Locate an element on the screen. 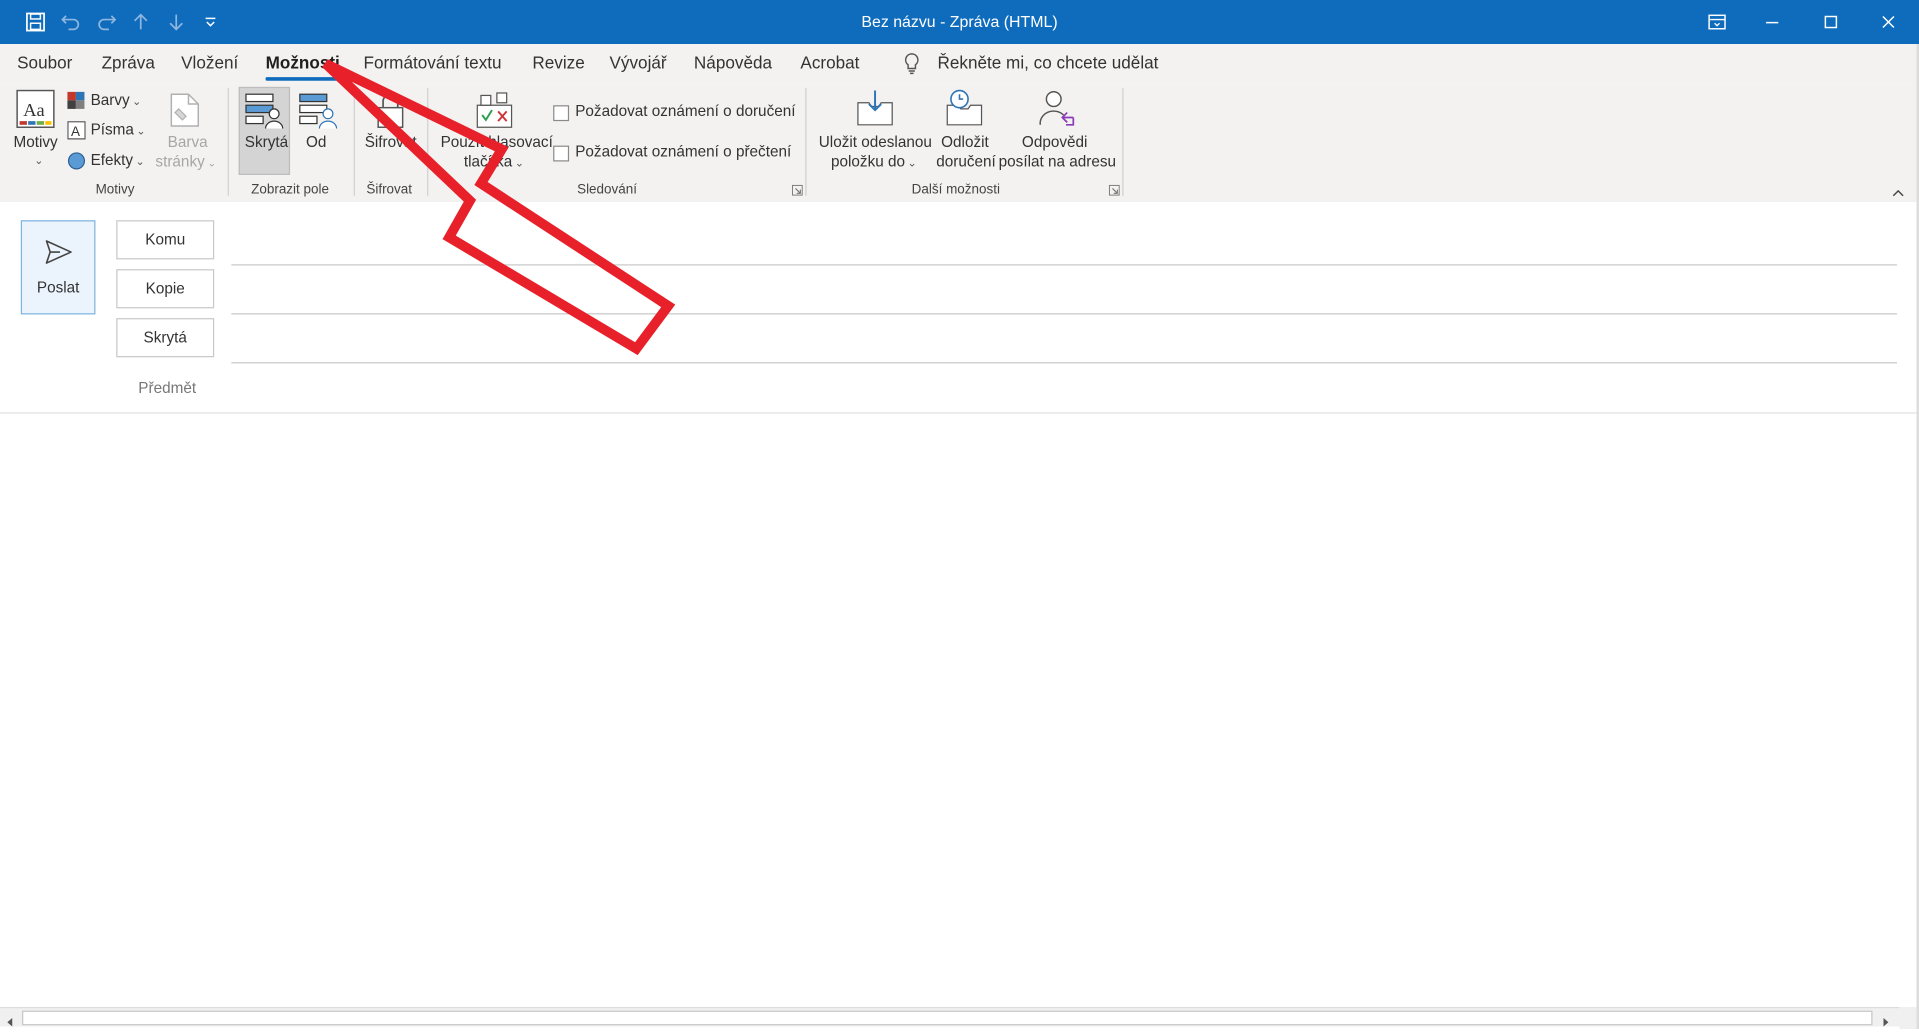 This screenshot has height=1034, width=1919. tab-zprava: Zpráva is located at coordinates (128, 63).